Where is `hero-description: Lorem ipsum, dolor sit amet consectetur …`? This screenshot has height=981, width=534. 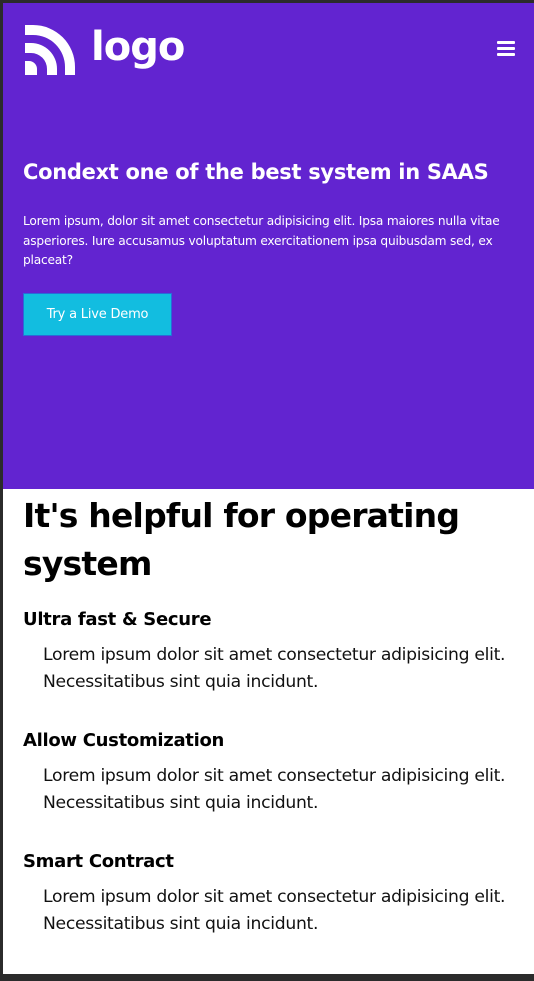
hero-description: Lorem ipsum, dolor sit amet consectetur … is located at coordinates (261, 240).